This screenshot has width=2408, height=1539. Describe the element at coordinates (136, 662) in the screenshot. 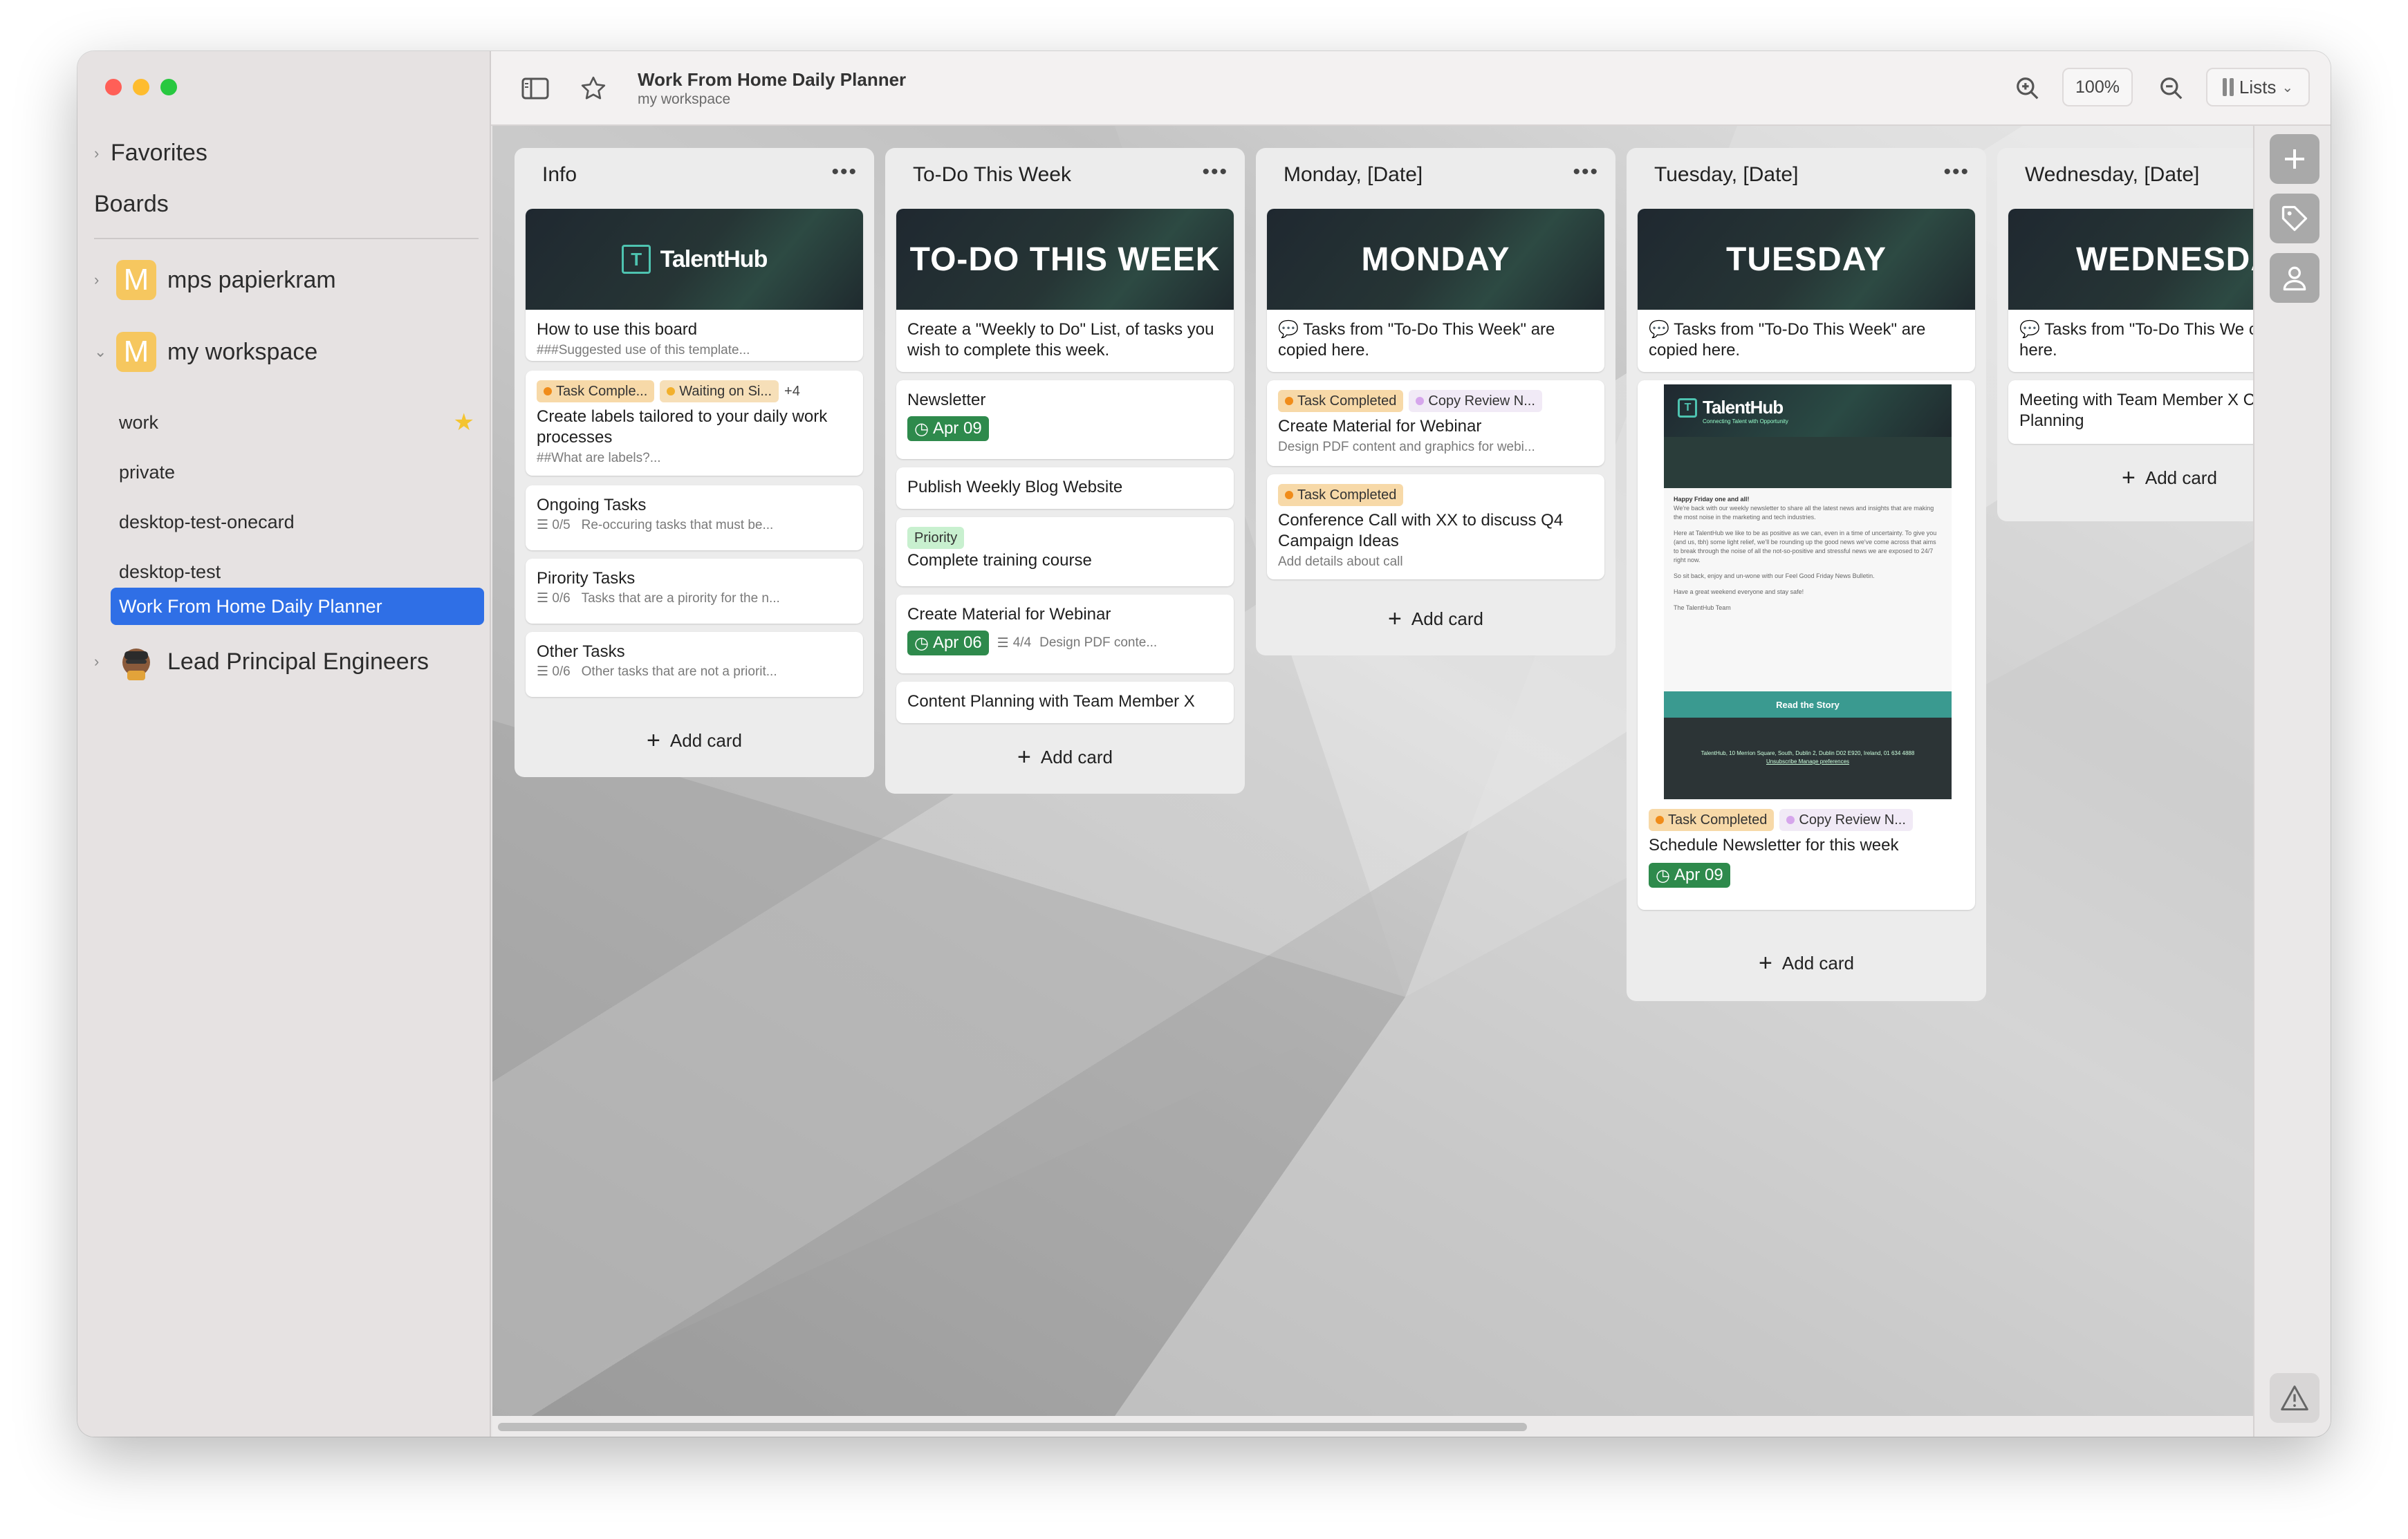

I see `avatar` at that location.